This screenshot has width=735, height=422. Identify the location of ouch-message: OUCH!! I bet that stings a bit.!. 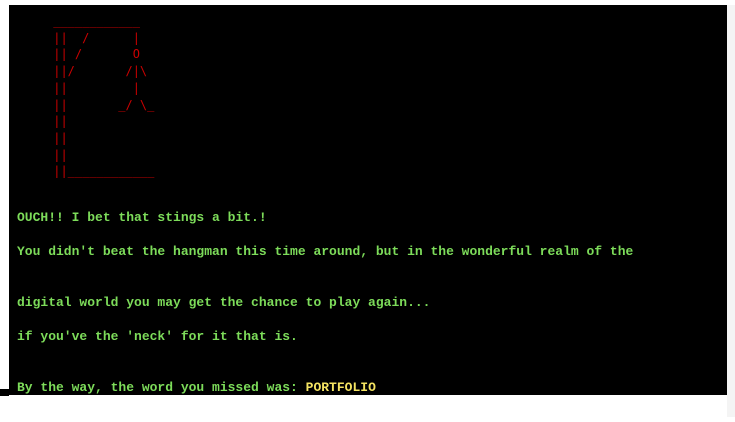
(142, 217).